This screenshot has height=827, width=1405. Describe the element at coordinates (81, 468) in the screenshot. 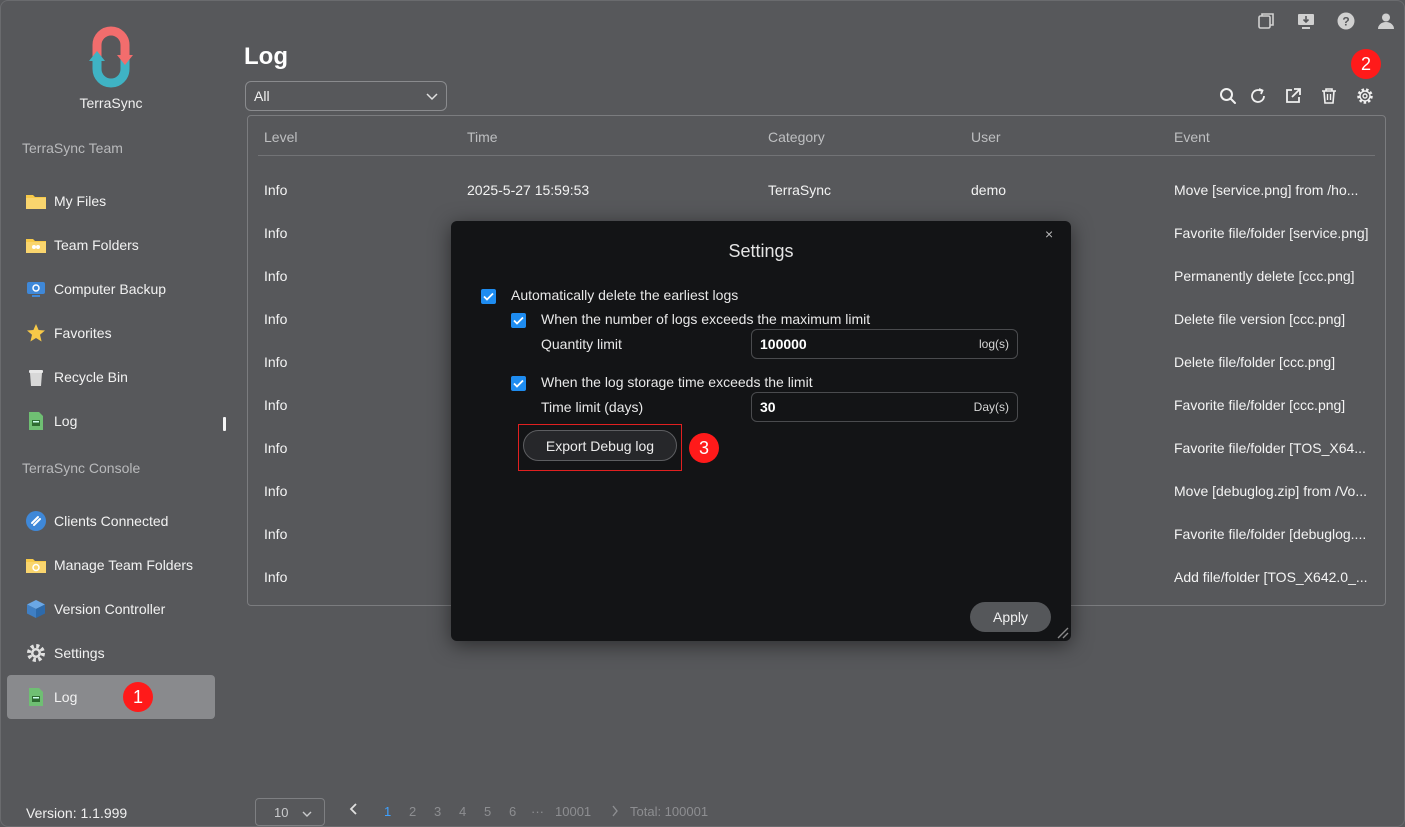

I see `section-console-title: TerraSync Console` at that location.